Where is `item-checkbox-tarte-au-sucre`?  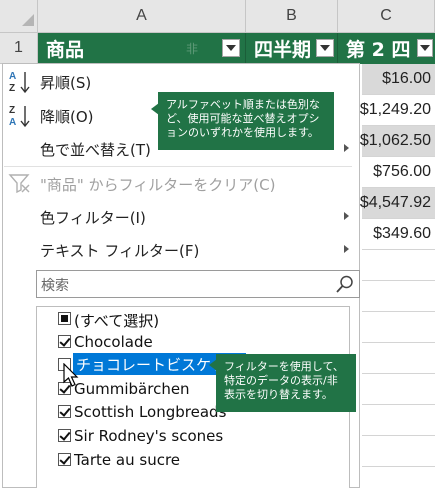 item-checkbox-tarte-au-sucre is located at coordinates (64, 459).